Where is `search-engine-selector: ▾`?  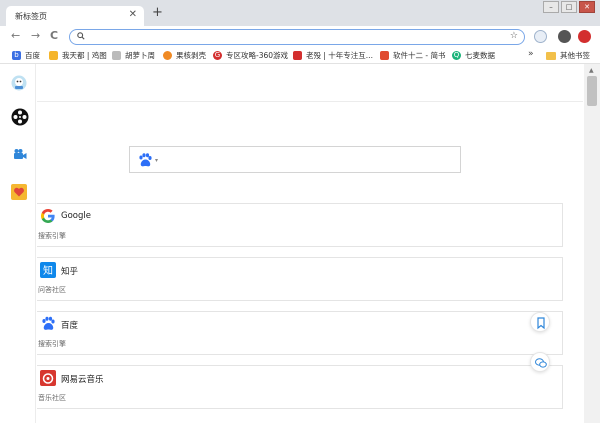
search-engine-selector: ▾ is located at coordinates (147, 160).